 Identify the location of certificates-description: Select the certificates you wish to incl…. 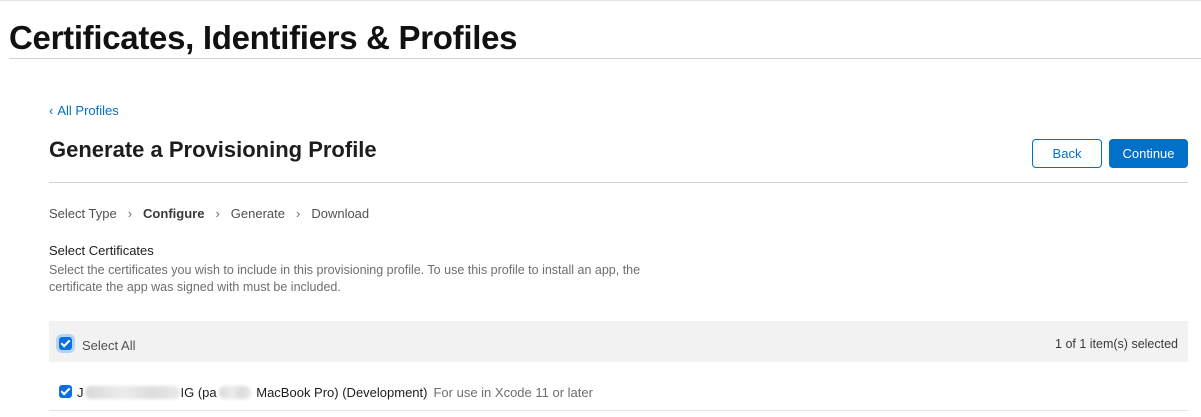
(345, 278).